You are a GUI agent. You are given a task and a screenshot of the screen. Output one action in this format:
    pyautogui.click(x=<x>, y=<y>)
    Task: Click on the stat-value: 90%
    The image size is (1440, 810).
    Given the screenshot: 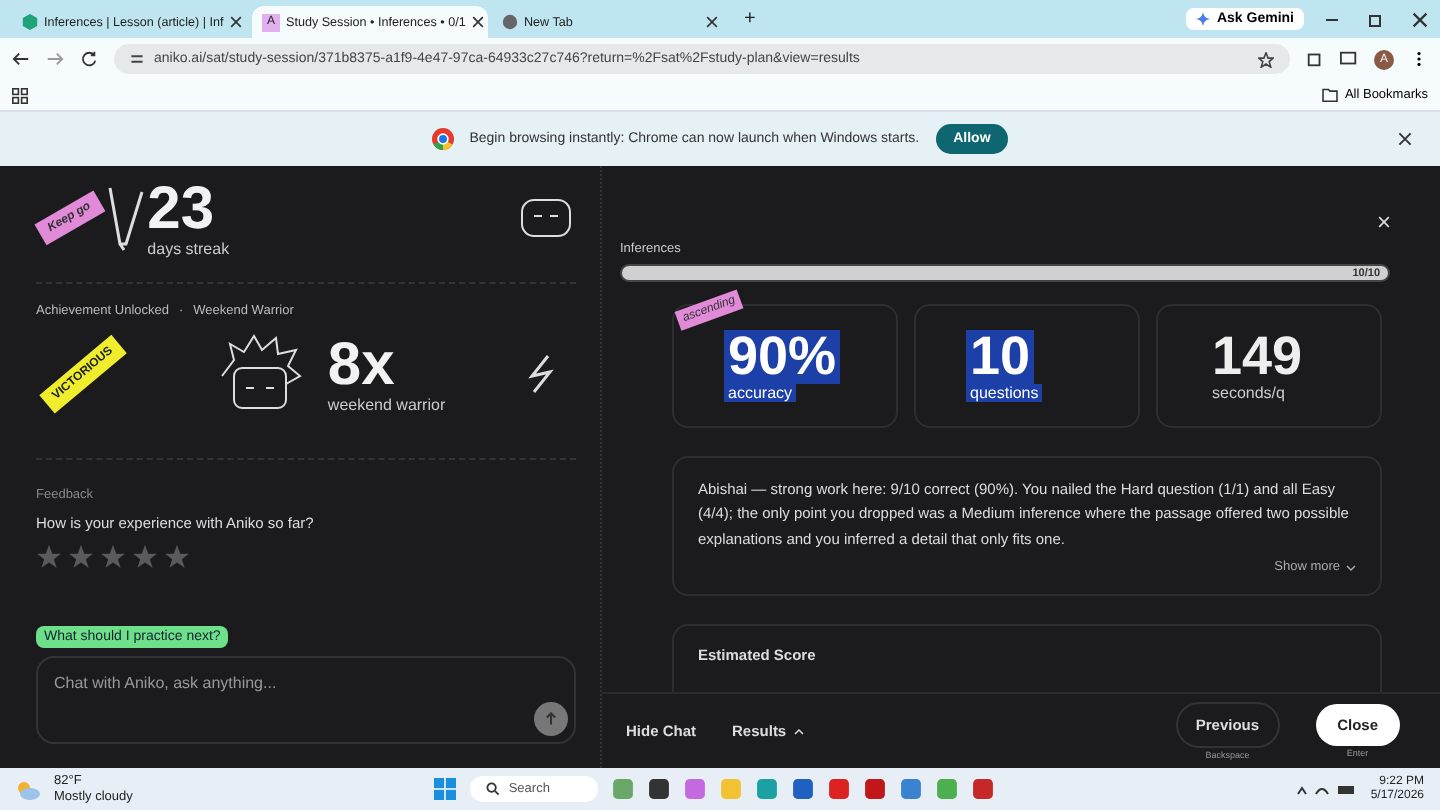 What is the action you would take?
    pyautogui.click(x=782, y=357)
    